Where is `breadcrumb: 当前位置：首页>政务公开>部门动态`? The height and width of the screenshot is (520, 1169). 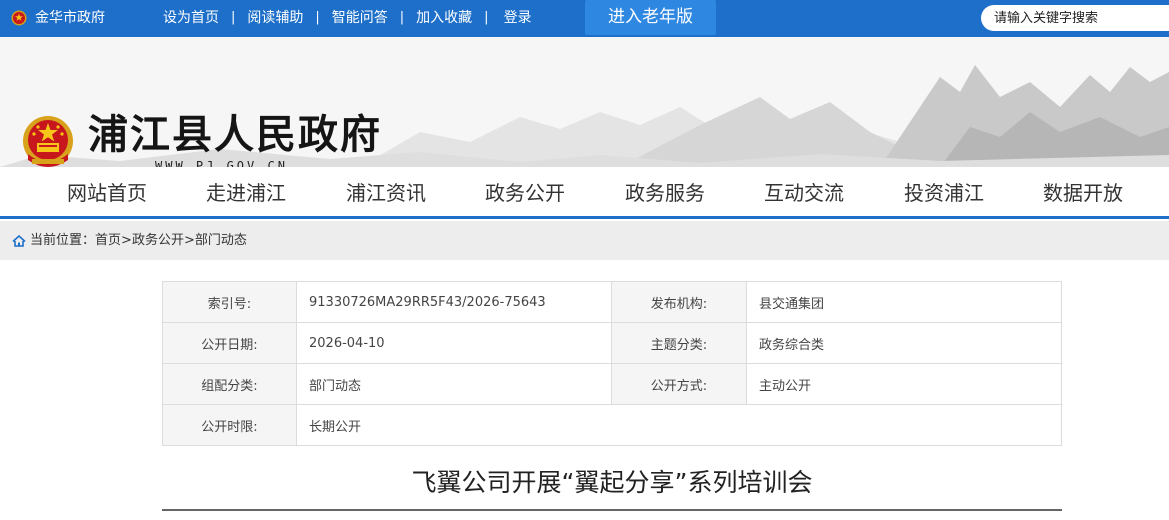
breadcrumb: 当前位置：首页>政务公开>部门动态 is located at coordinates (584, 240).